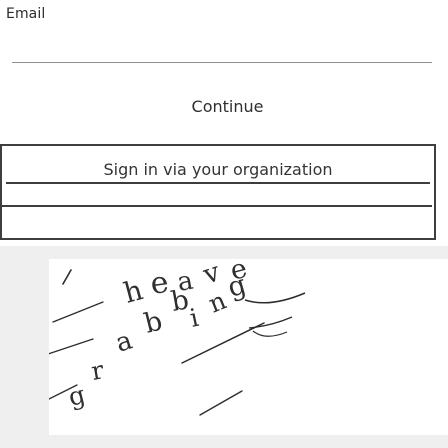 The image size is (448, 448). What do you see at coordinates (216, 206) in the screenshot?
I see `organization-divider` at bounding box center [216, 206].